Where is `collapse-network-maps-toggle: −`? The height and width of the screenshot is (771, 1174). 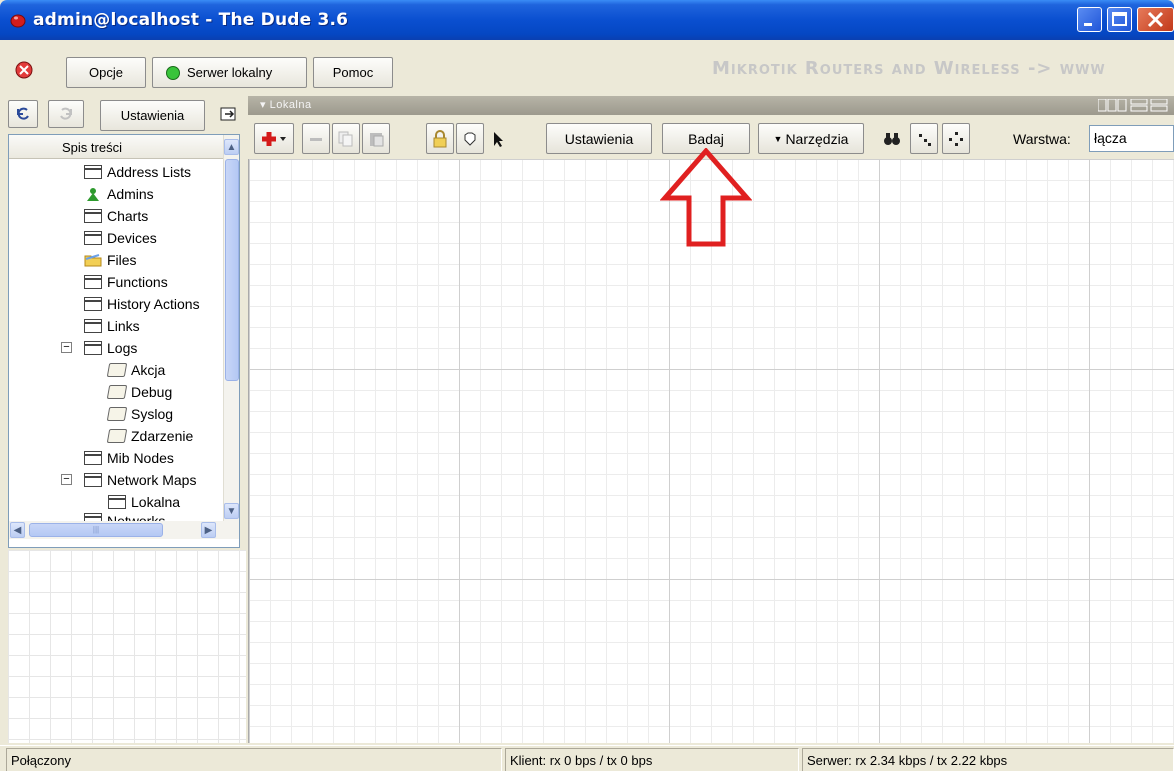 collapse-network-maps-toggle: − is located at coordinates (66, 479).